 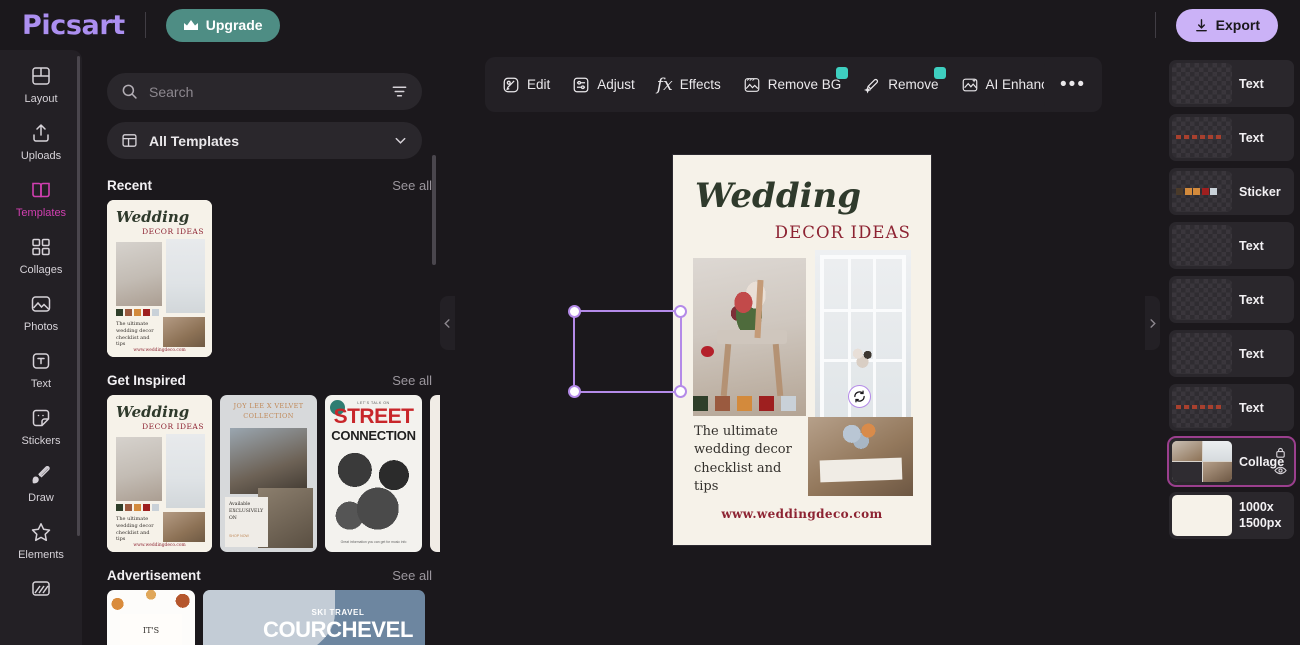 I want to click on sidebar-item-text: Text, so click(x=41, y=369).